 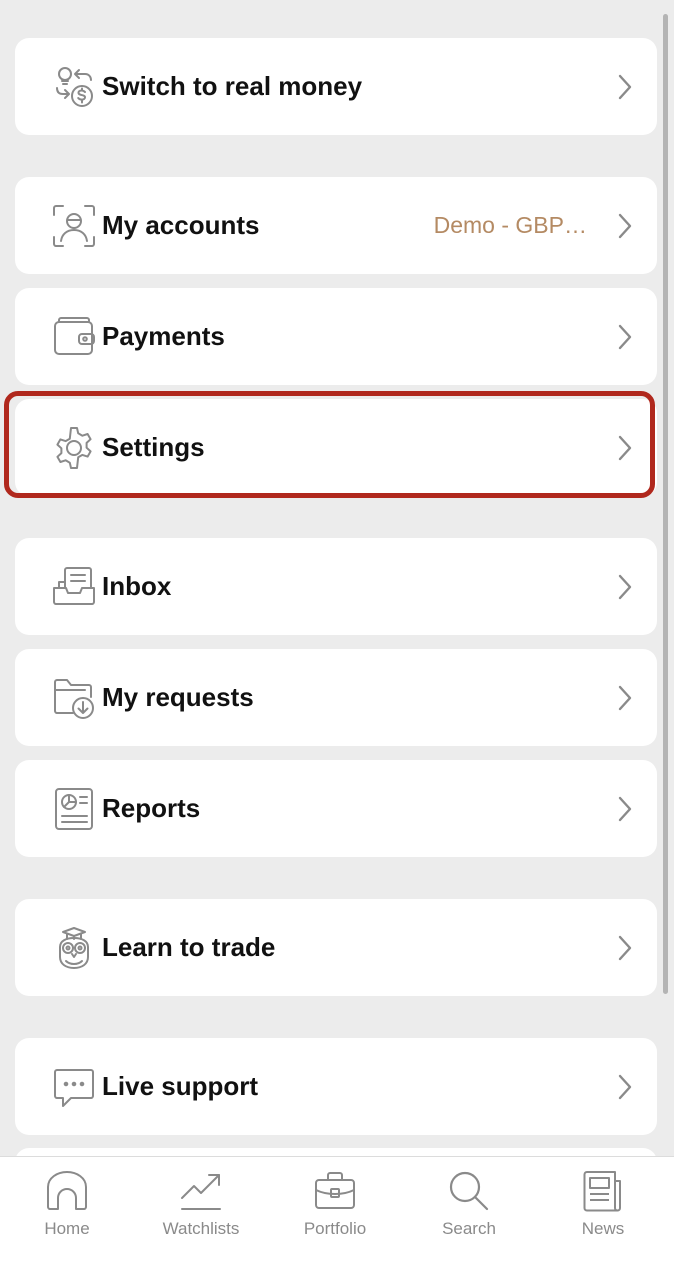 I want to click on payments-item: Payments, so click(x=336, y=336).